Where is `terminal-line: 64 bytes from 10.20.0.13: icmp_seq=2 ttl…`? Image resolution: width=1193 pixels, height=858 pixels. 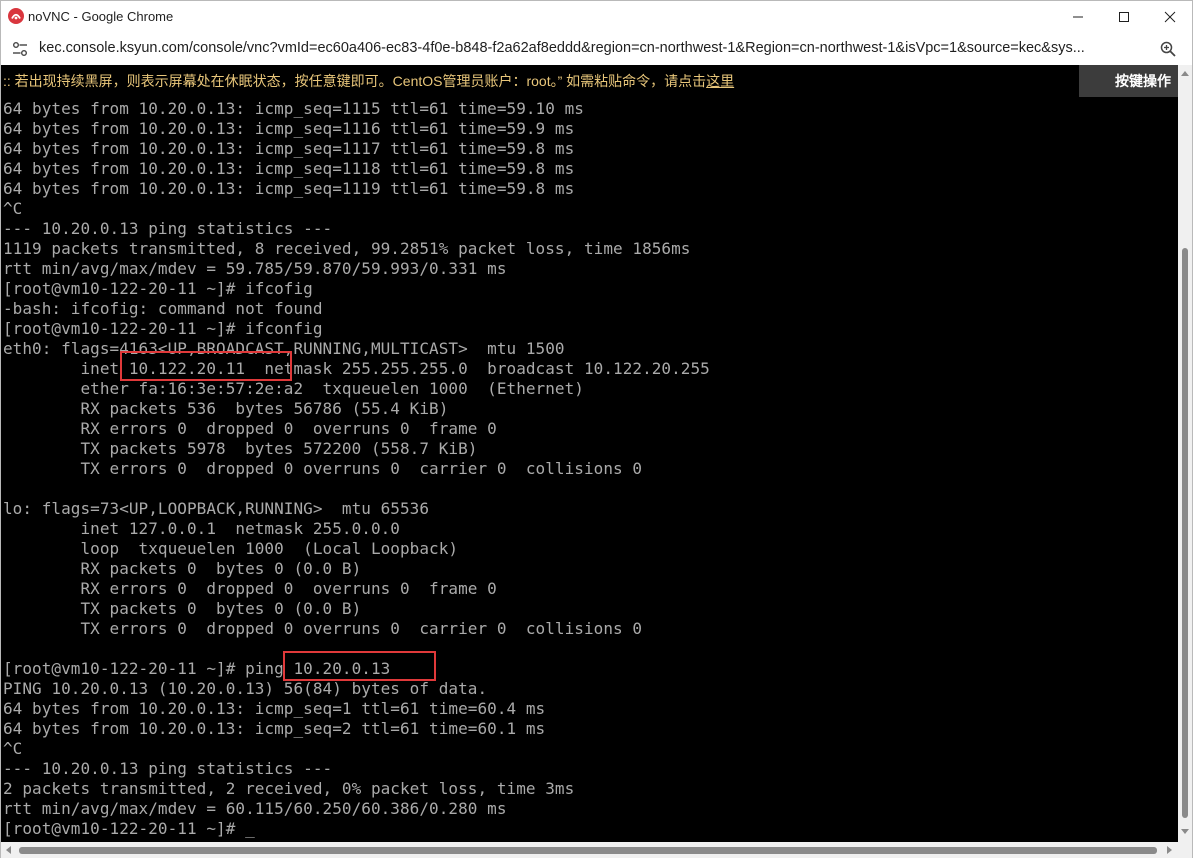 terminal-line: 64 bytes from 10.20.0.13: icmp_seq=2 ttl… is located at coordinates (274, 728).